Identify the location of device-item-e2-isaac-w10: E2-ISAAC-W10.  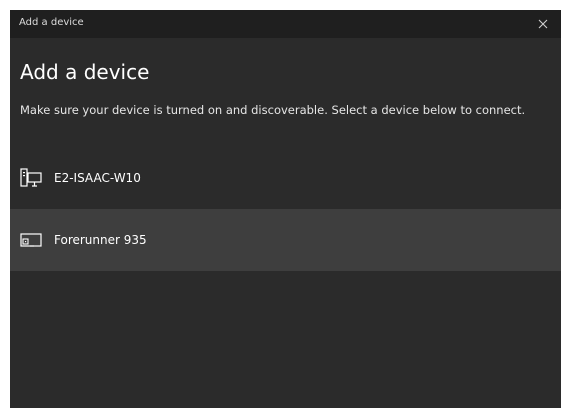
(285, 178).